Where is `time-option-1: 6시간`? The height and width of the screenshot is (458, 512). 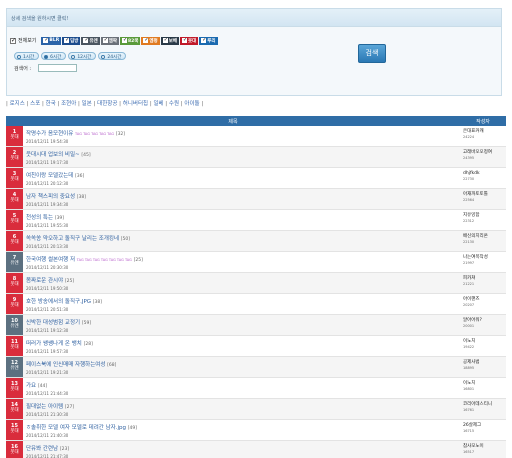 time-option-1: 6시간 is located at coordinates (54, 56).